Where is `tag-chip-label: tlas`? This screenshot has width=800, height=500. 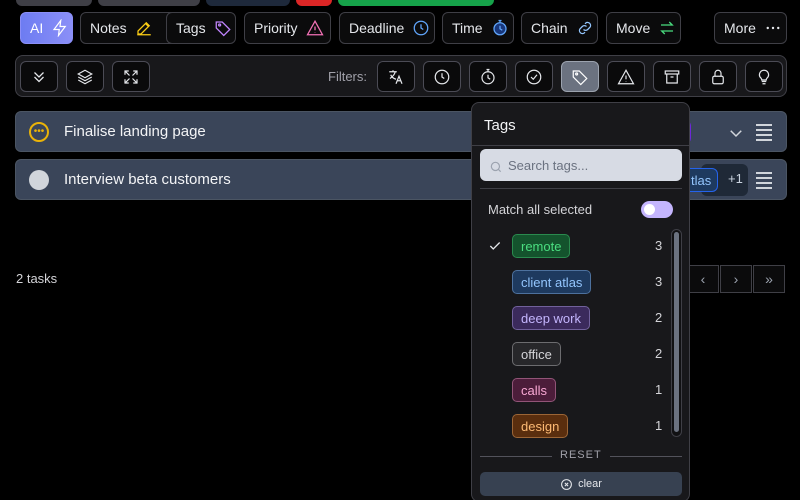
tag-chip-label: tlas is located at coordinates (701, 180).